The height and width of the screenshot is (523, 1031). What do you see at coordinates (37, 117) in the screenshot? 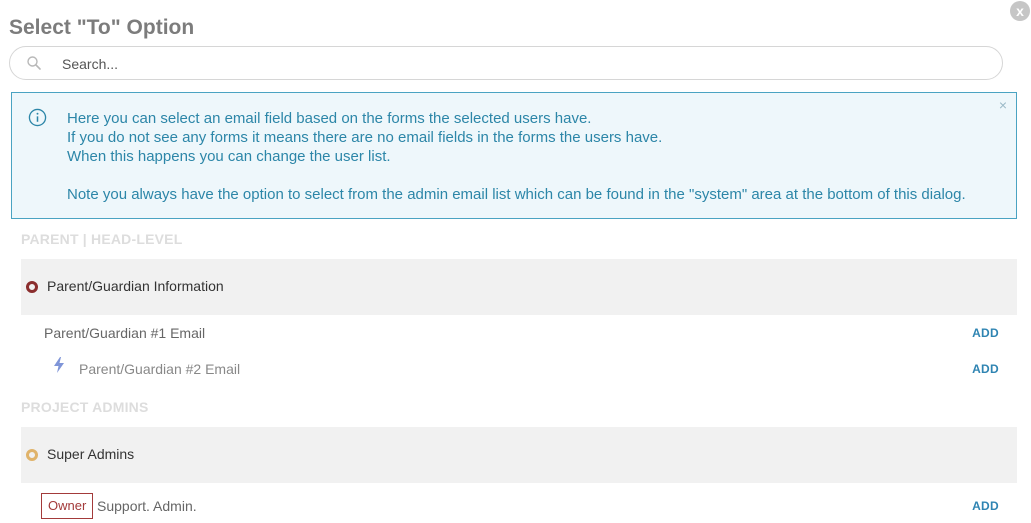
I see `info-icon` at bounding box center [37, 117].